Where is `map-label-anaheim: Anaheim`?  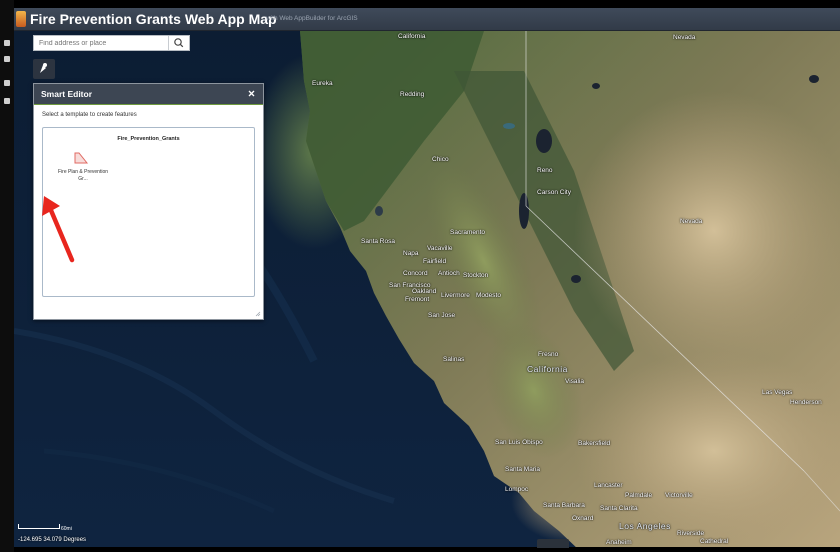 map-label-anaheim: Anaheim is located at coordinates (619, 542).